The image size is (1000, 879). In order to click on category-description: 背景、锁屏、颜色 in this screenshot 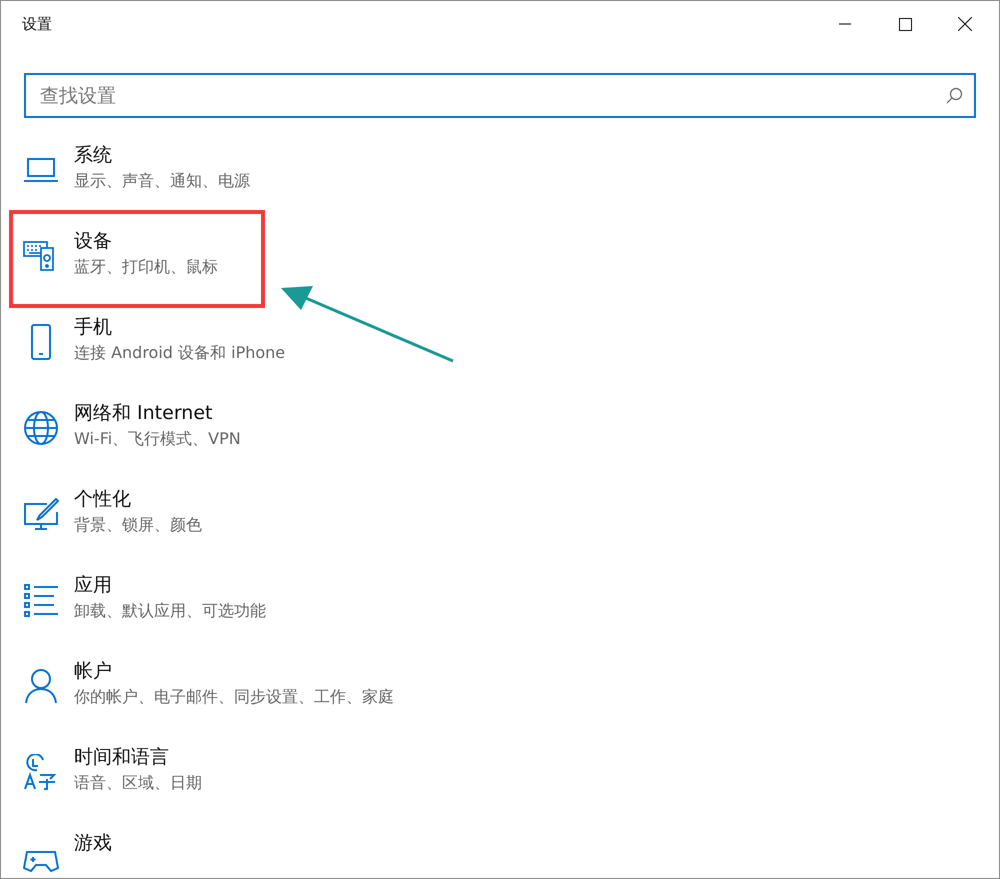, I will do `click(138, 525)`.